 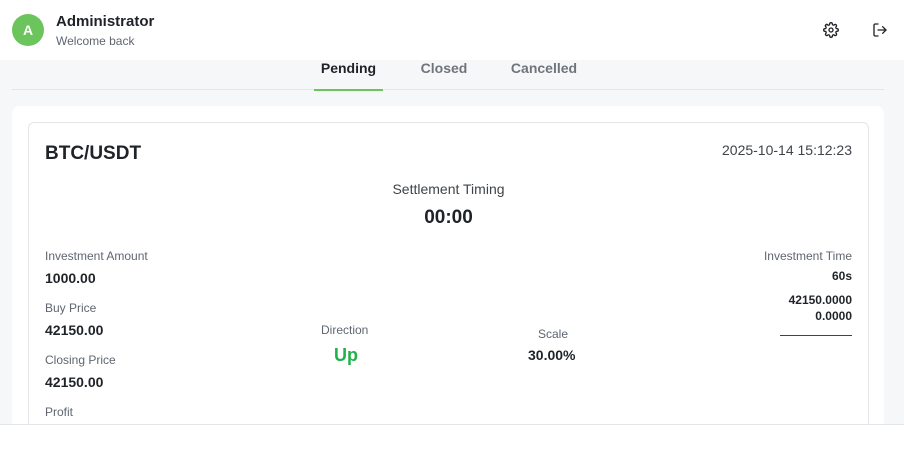 What do you see at coordinates (452, 438) in the screenshot?
I see `bottom-navigation` at bounding box center [452, 438].